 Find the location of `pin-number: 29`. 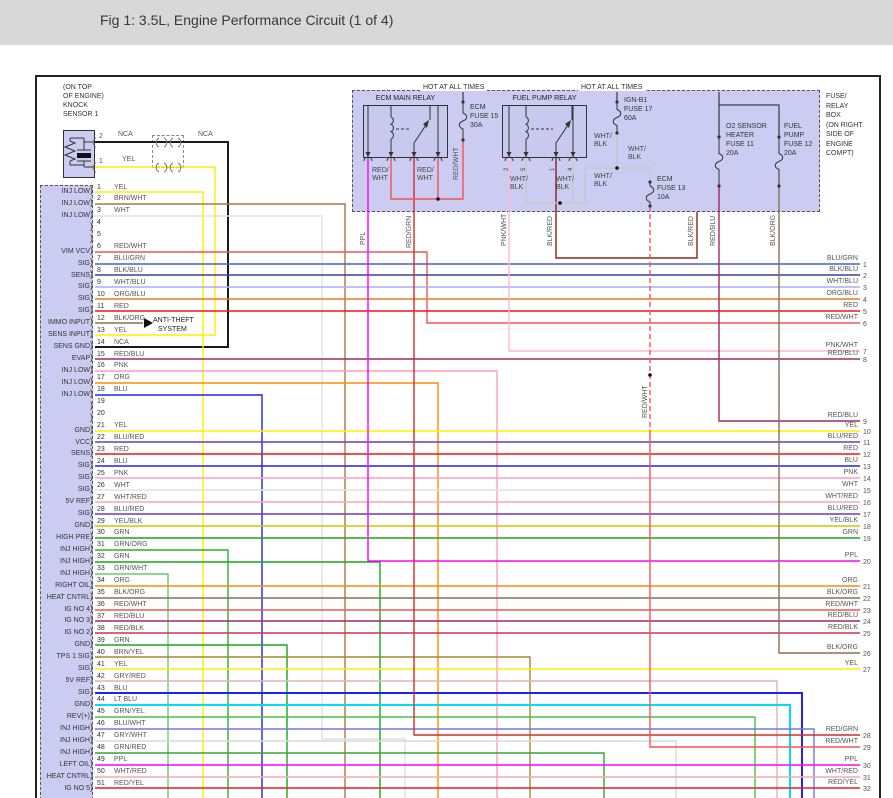

pin-number: 29 is located at coordinates (101, 521).